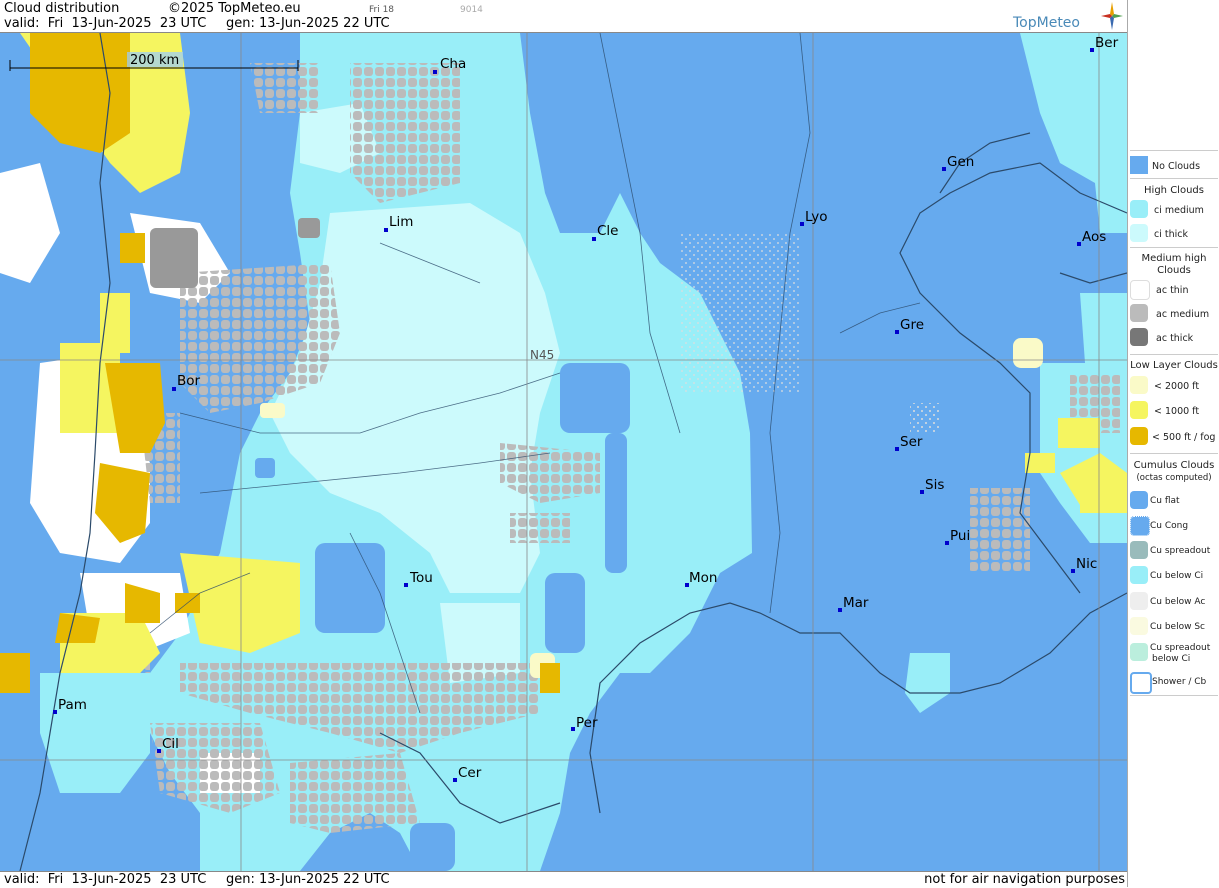 Image resolution: width=1219 pixels, height=888 pixels. What do you see at coordinates (1174, 365) in the screenshot?
I see `legend-low-title: Low Layer Clouds` at bounding box center [1174, 365].